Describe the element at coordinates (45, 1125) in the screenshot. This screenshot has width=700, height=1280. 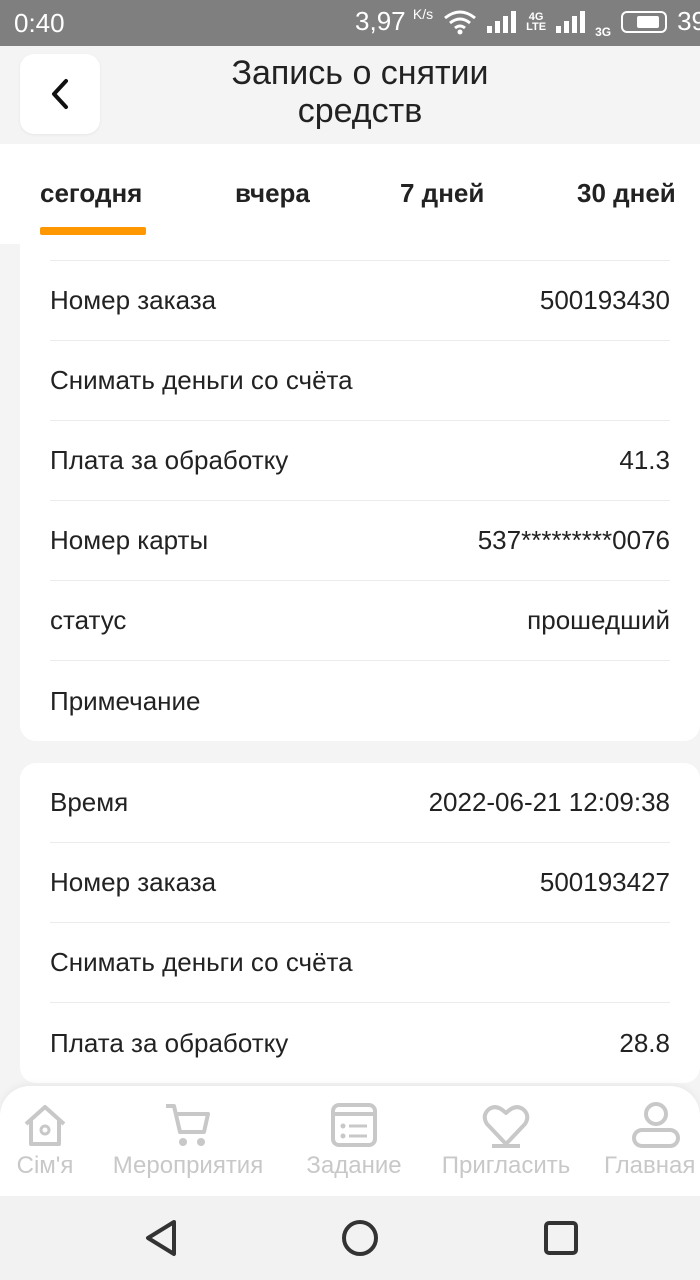
I see `home-icon` at that location.